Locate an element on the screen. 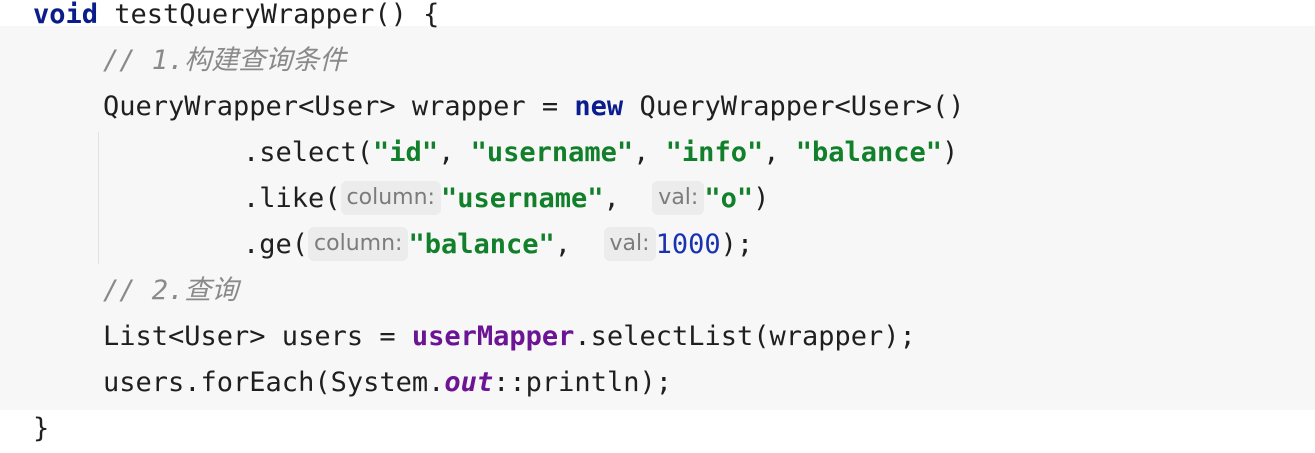 This screenshot has width=1315, height=453. static-field-out: out is located at coordinates (469, 382).